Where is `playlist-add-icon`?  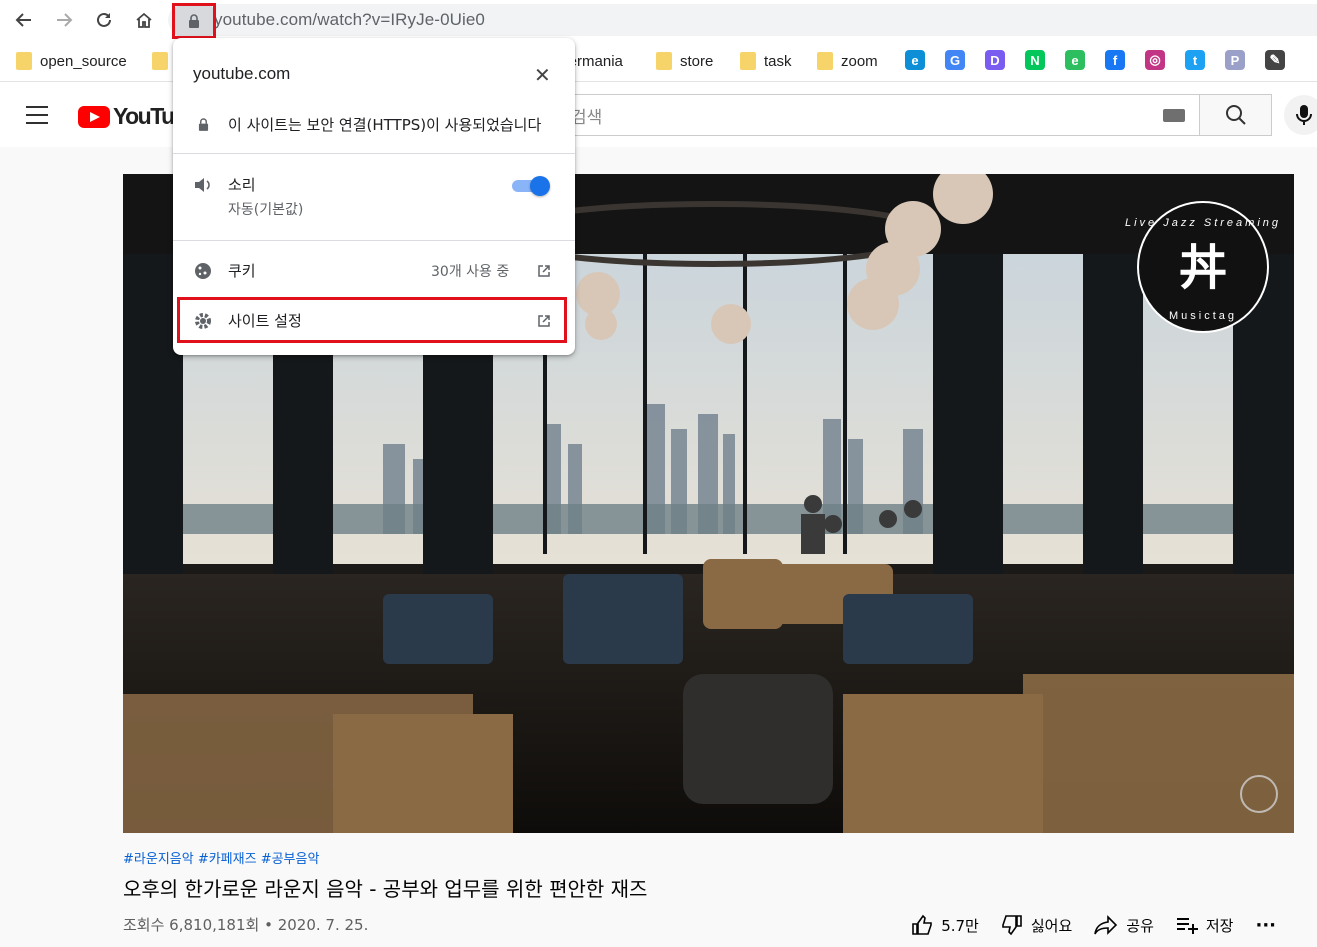 playlist-add-icon is located at coordinates (1187, 926).